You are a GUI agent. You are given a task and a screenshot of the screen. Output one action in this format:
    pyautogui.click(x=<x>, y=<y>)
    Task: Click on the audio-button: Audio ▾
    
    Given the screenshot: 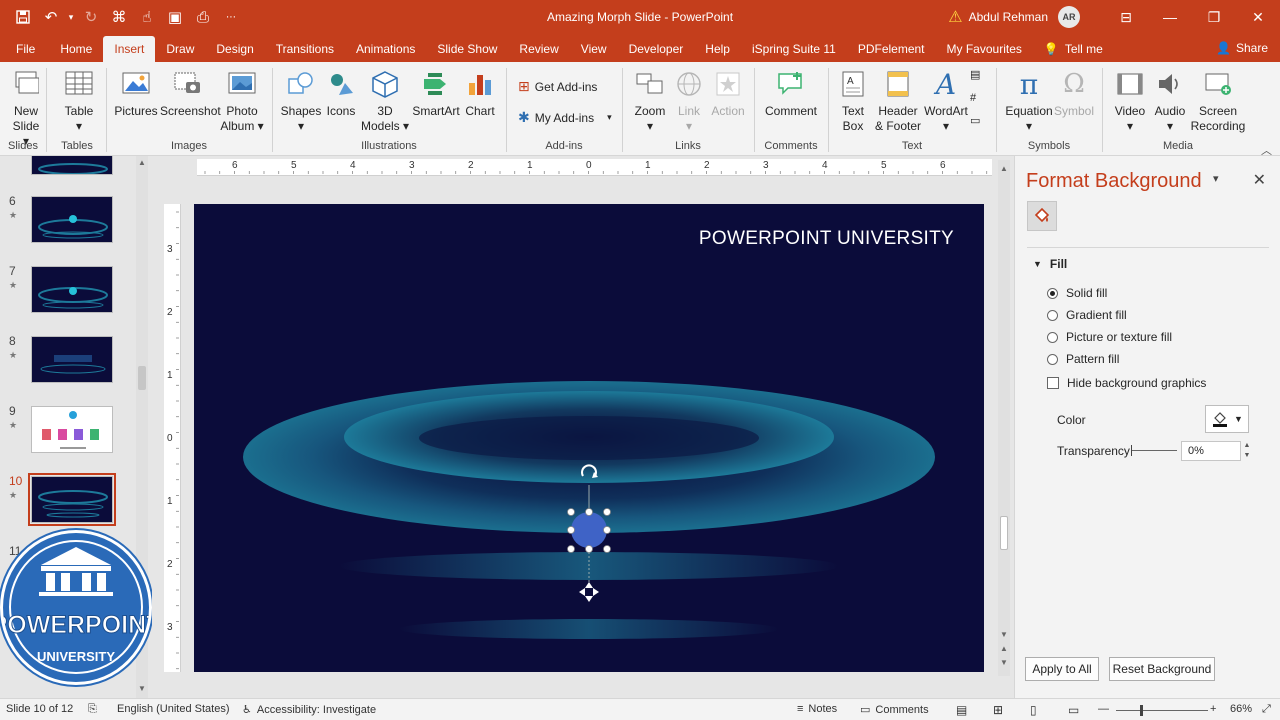 What is the action you would take?
    pyautogui.click(x=1170, y=101)
    